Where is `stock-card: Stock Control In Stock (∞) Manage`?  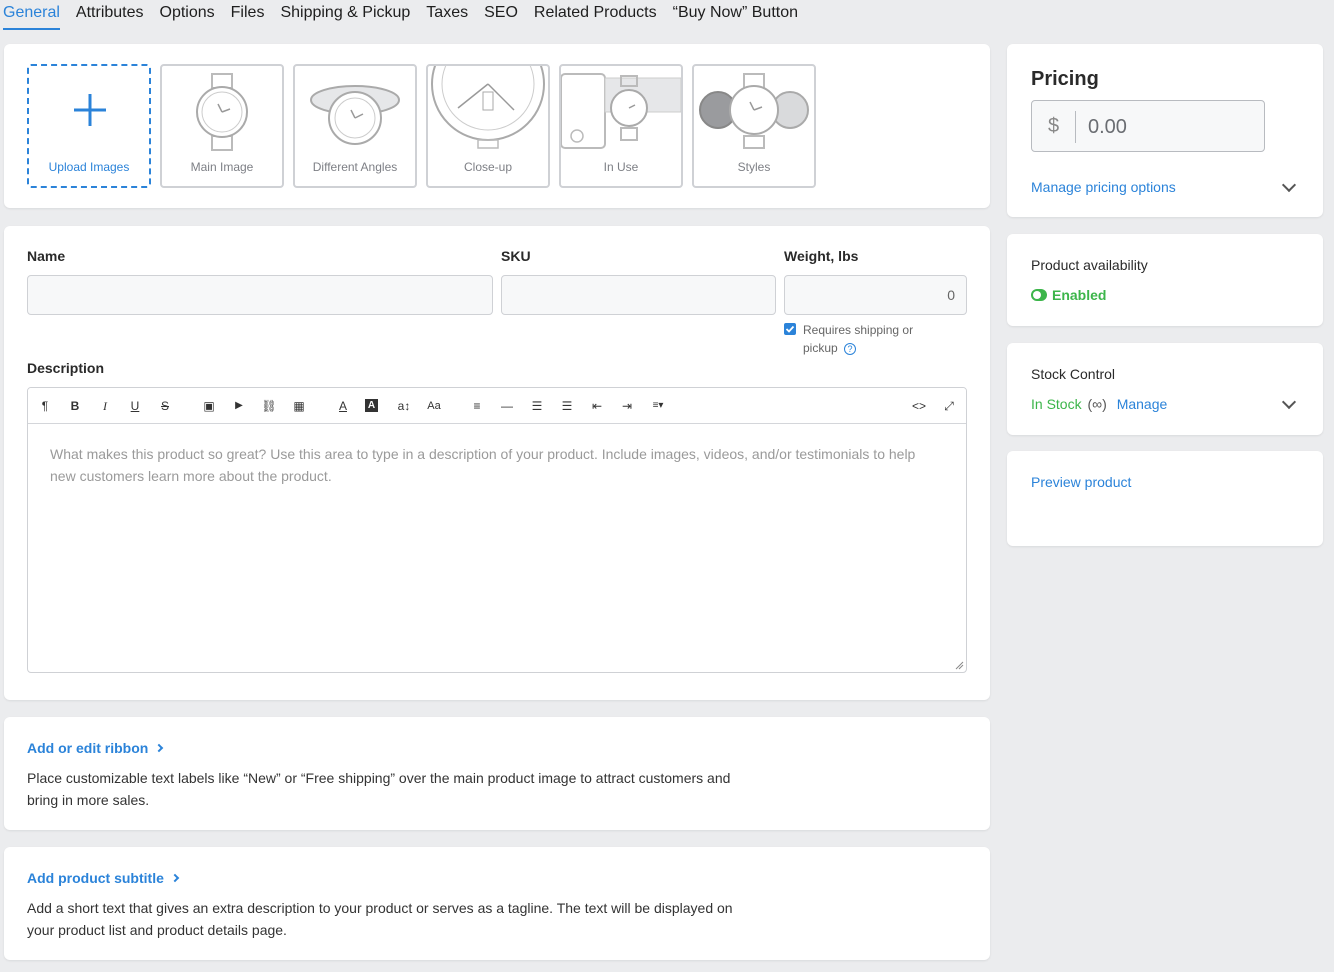 stock-card: Stock Control In Stock (∞) Manage is located at coordinates (1165, 389).